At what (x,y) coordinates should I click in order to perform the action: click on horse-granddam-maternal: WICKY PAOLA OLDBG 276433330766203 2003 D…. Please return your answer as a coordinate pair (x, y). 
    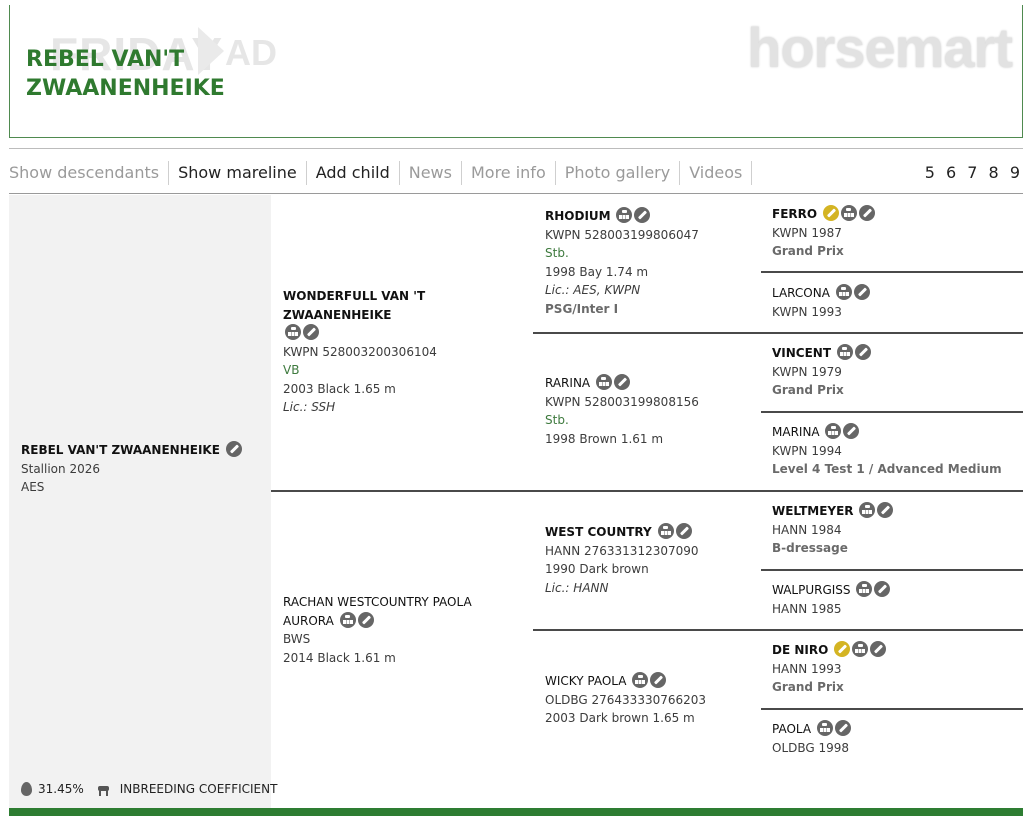
    Looking at the image, I should click on (625, 700).